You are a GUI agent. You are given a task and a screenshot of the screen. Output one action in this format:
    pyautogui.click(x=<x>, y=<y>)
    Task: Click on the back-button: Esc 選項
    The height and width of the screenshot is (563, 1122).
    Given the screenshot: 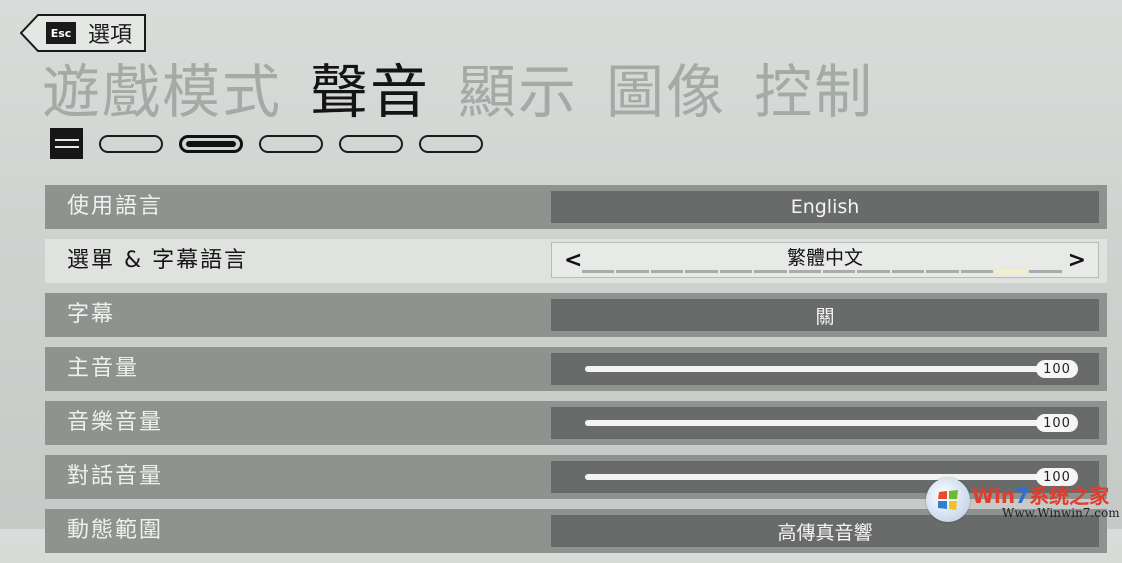 What is the action you would take?
    pyautogui.click(x=83, y=33)
    